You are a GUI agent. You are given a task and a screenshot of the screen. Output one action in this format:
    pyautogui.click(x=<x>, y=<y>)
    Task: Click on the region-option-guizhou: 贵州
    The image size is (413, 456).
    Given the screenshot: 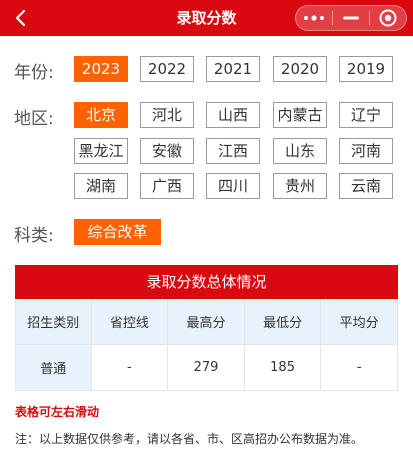 What is the action you would take?
    pyautogui.click(x=300, y=186)
    